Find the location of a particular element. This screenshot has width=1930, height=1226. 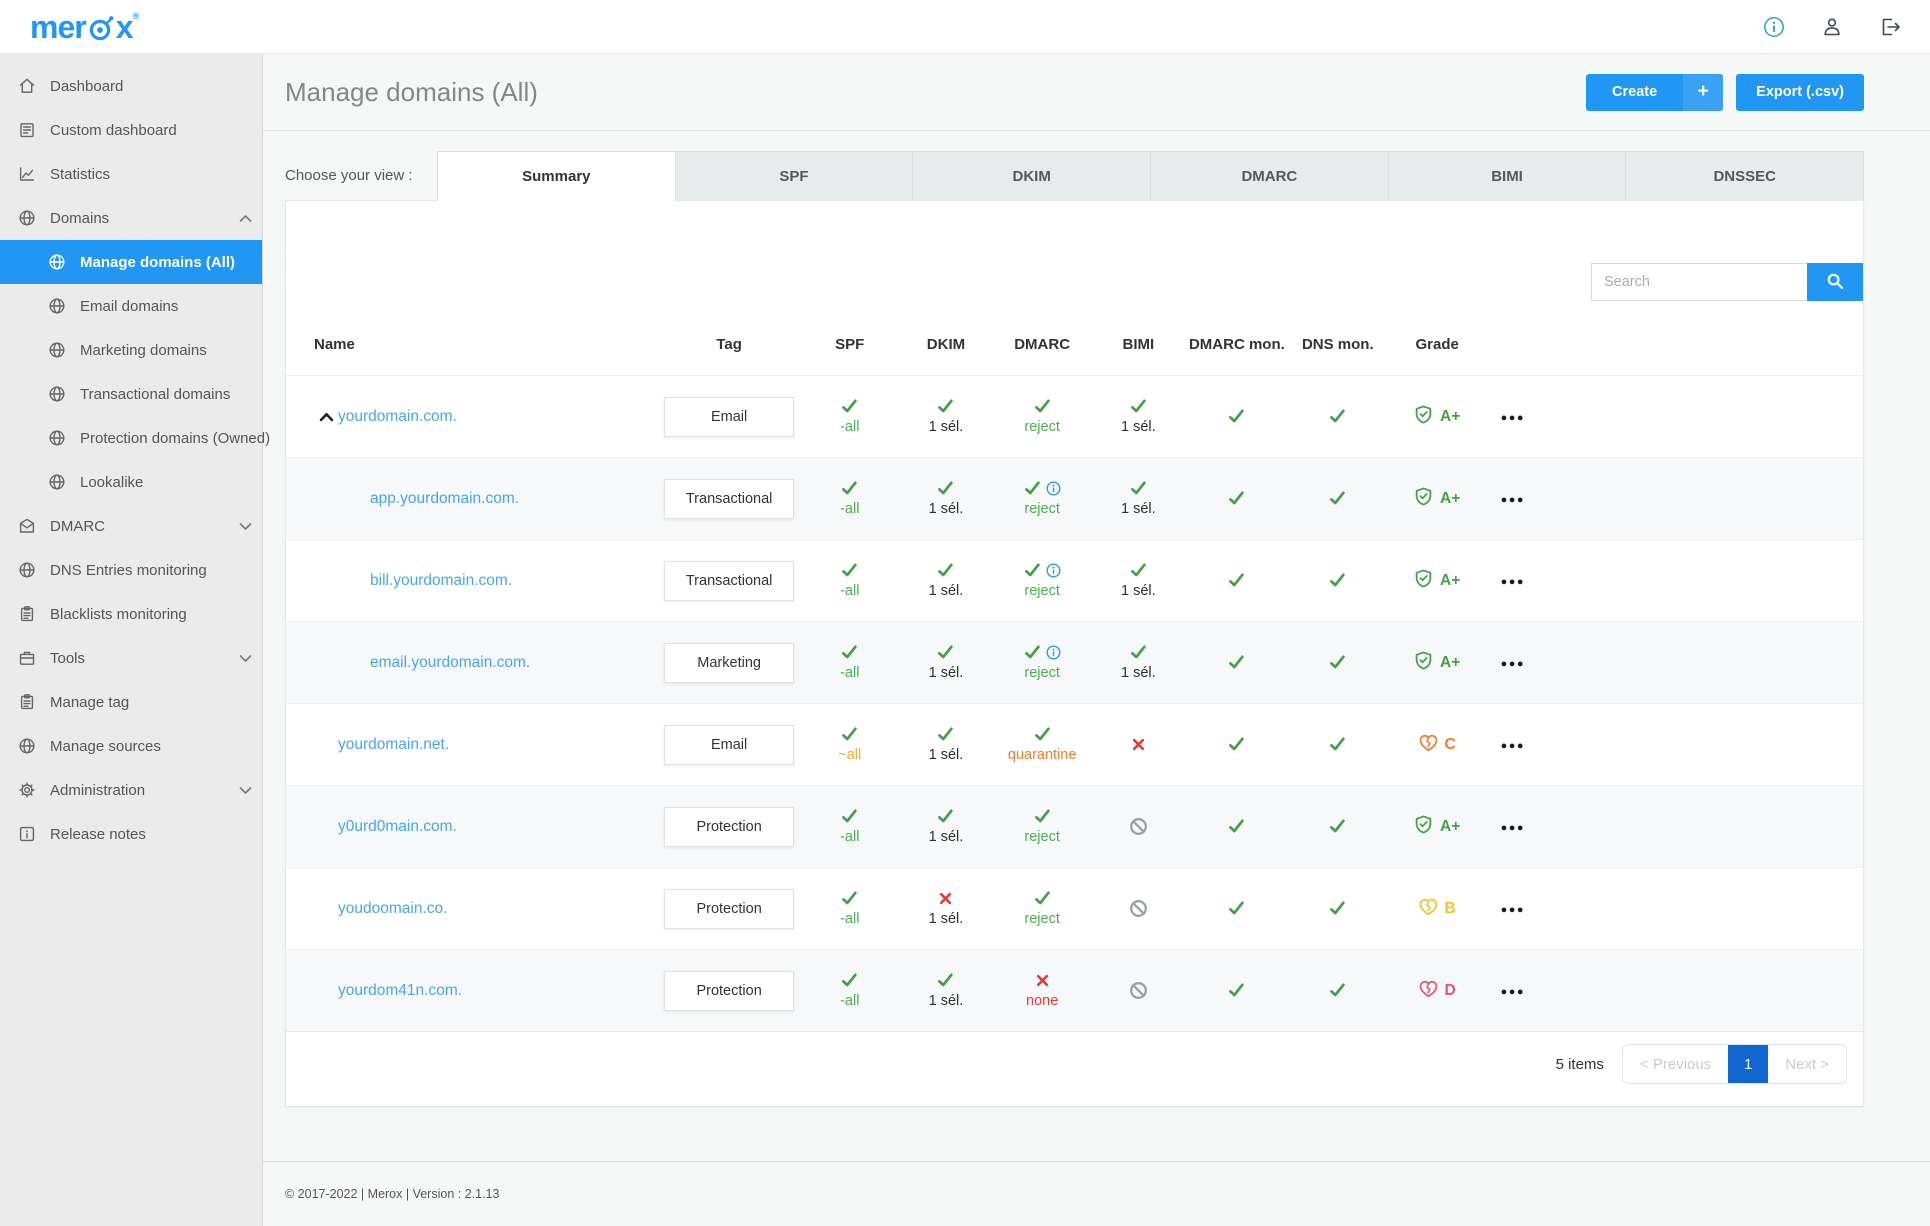

spf-status: ~all is located at coordinates (850, 745).